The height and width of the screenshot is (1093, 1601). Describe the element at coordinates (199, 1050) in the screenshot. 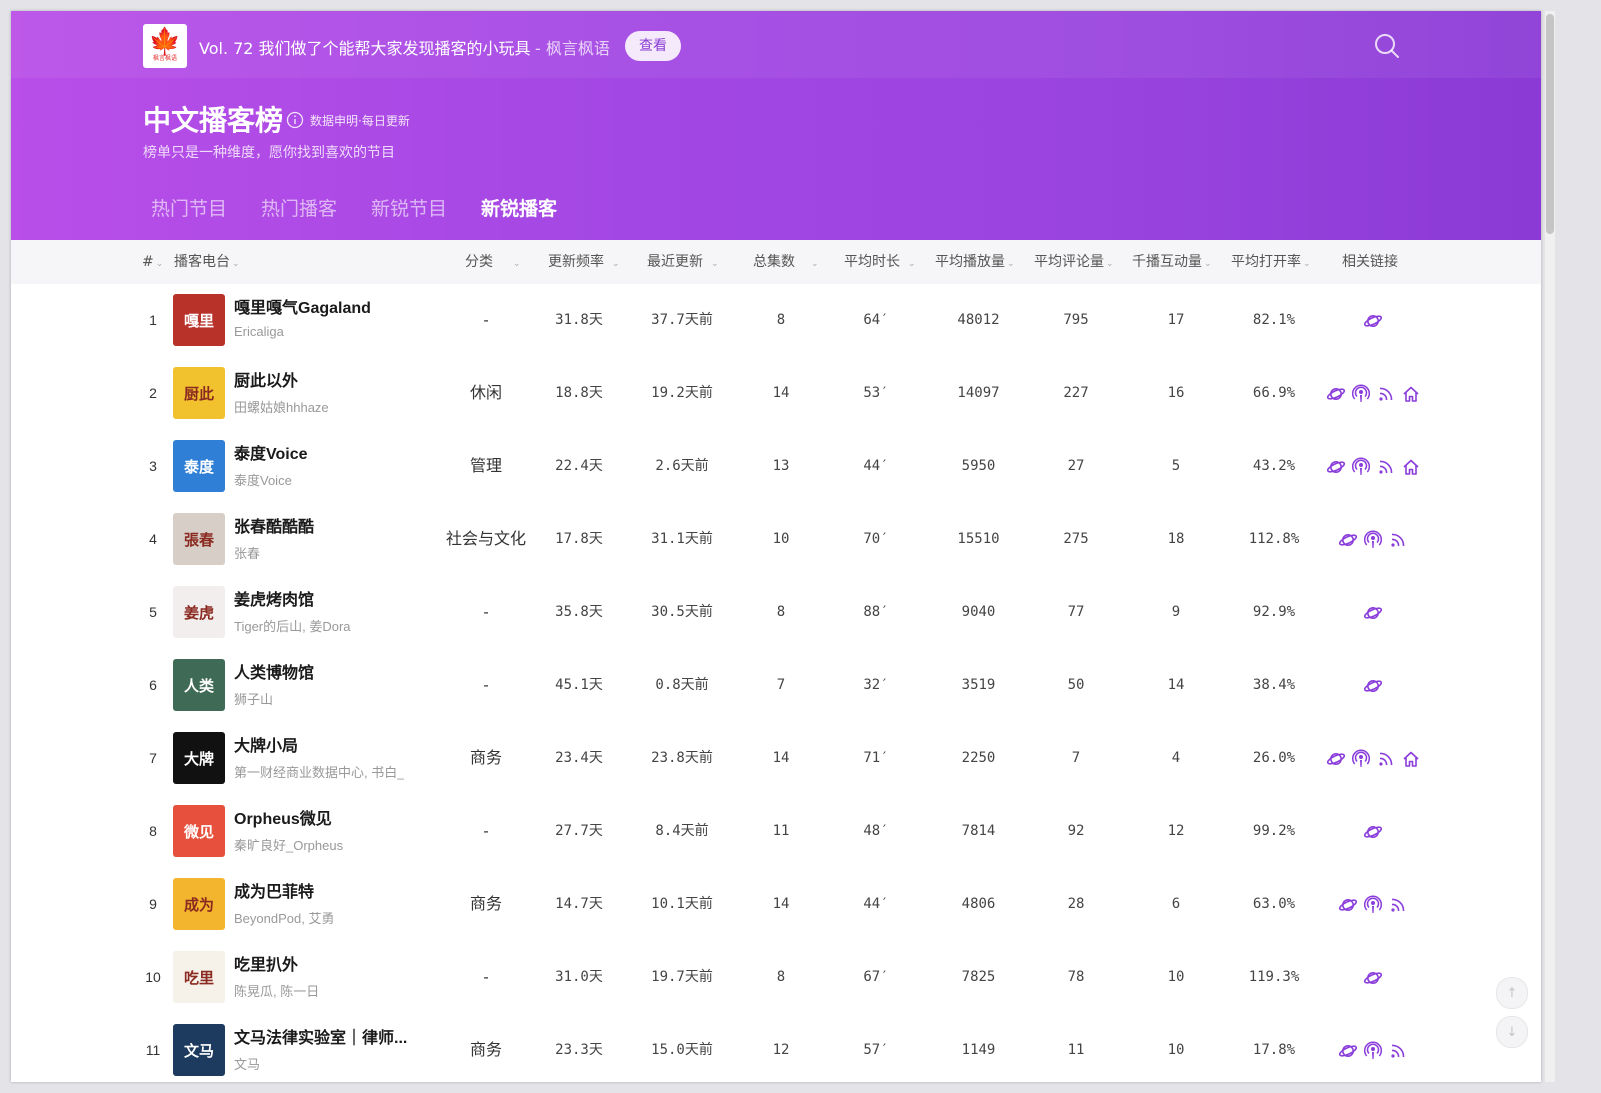

I see `podcast-cover: 文马` at that location.